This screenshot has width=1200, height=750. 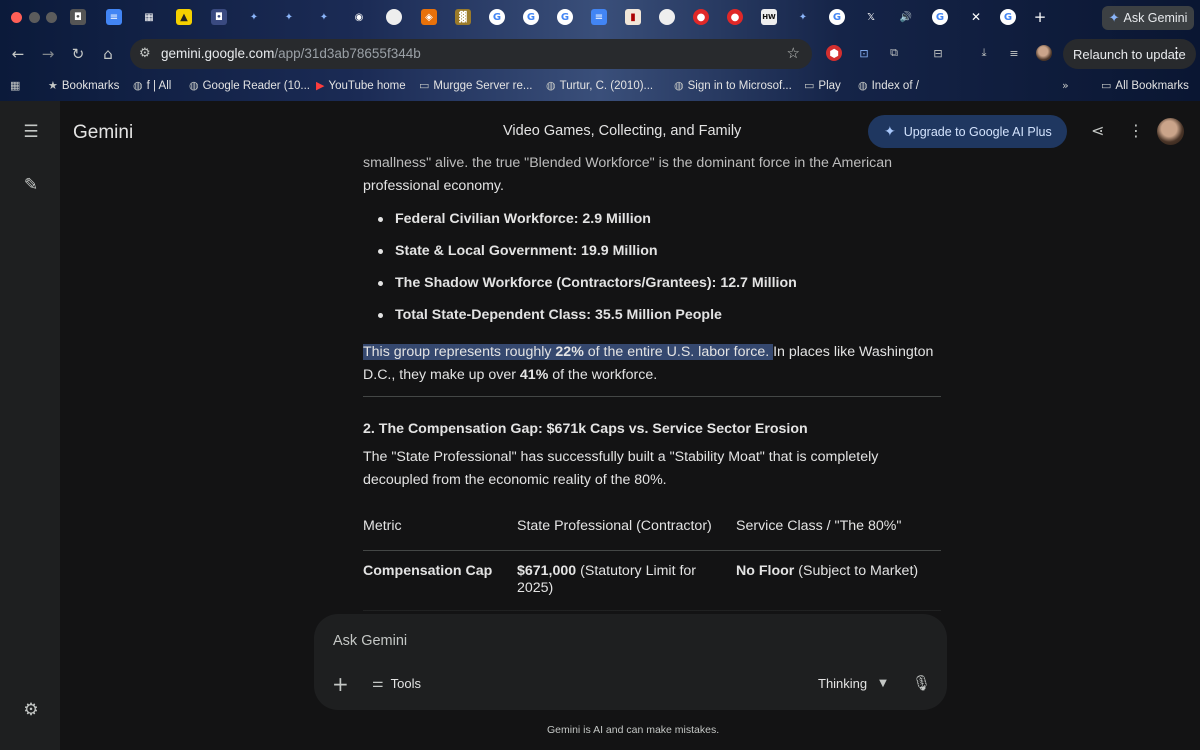 What do you see at coordinates (108, 54) in the screenshot?
I see `home-icon: ⌂` at bounding box center [108, 54].